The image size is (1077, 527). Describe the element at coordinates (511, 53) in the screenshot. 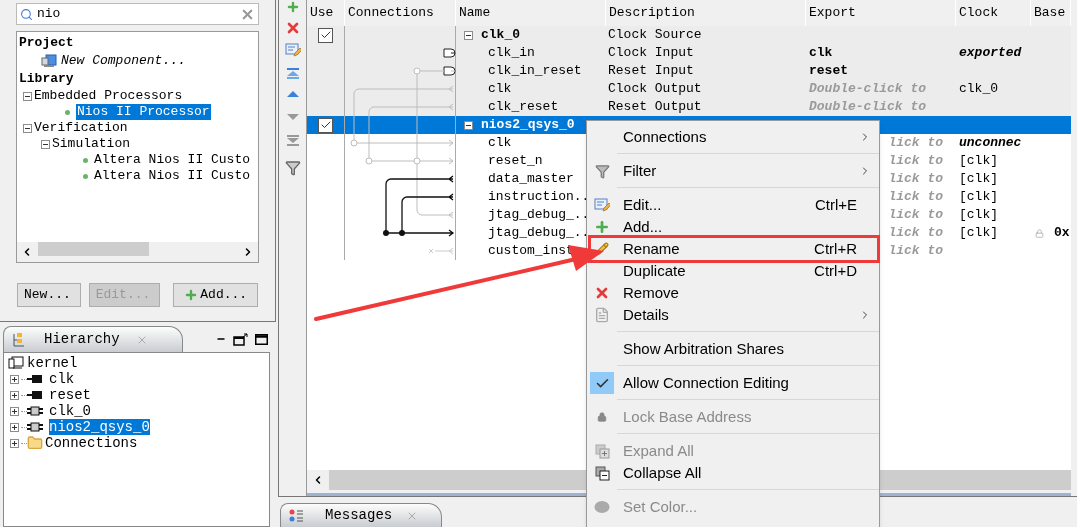

I see `table-cell-text: clk_in` at that location.